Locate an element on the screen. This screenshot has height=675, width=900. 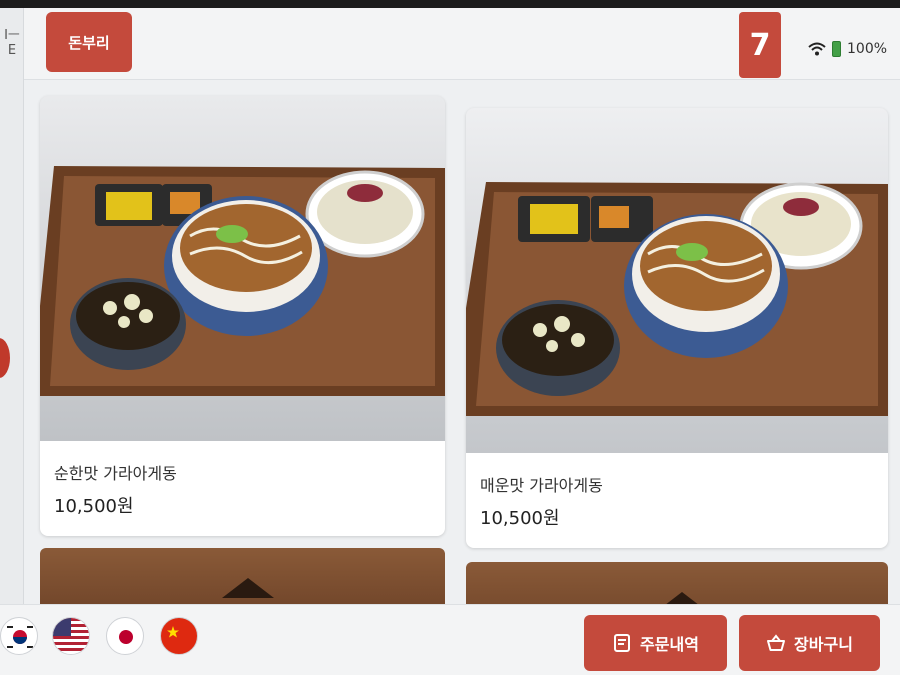
receipt-icon is located at coordinates (622, 643).